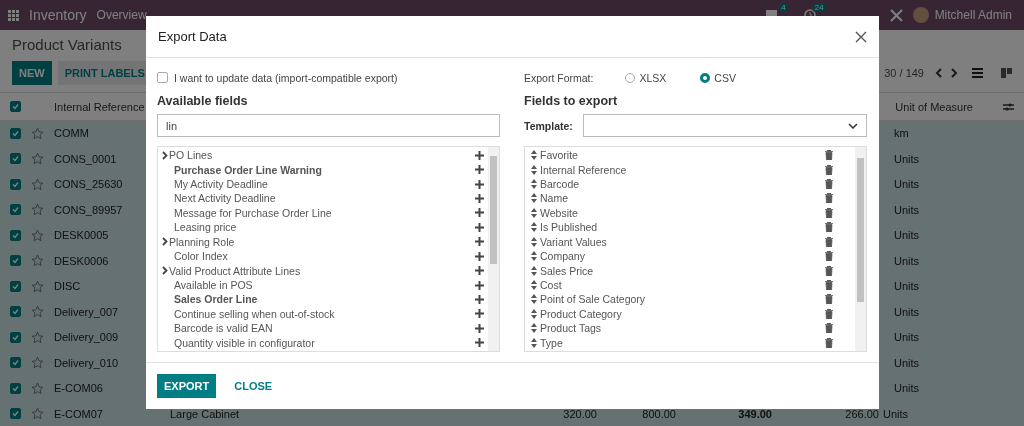 Image resolution: width=1024 pixels, height=426 pixels. I want to click on field-item: Product Category, so click(682, 313).